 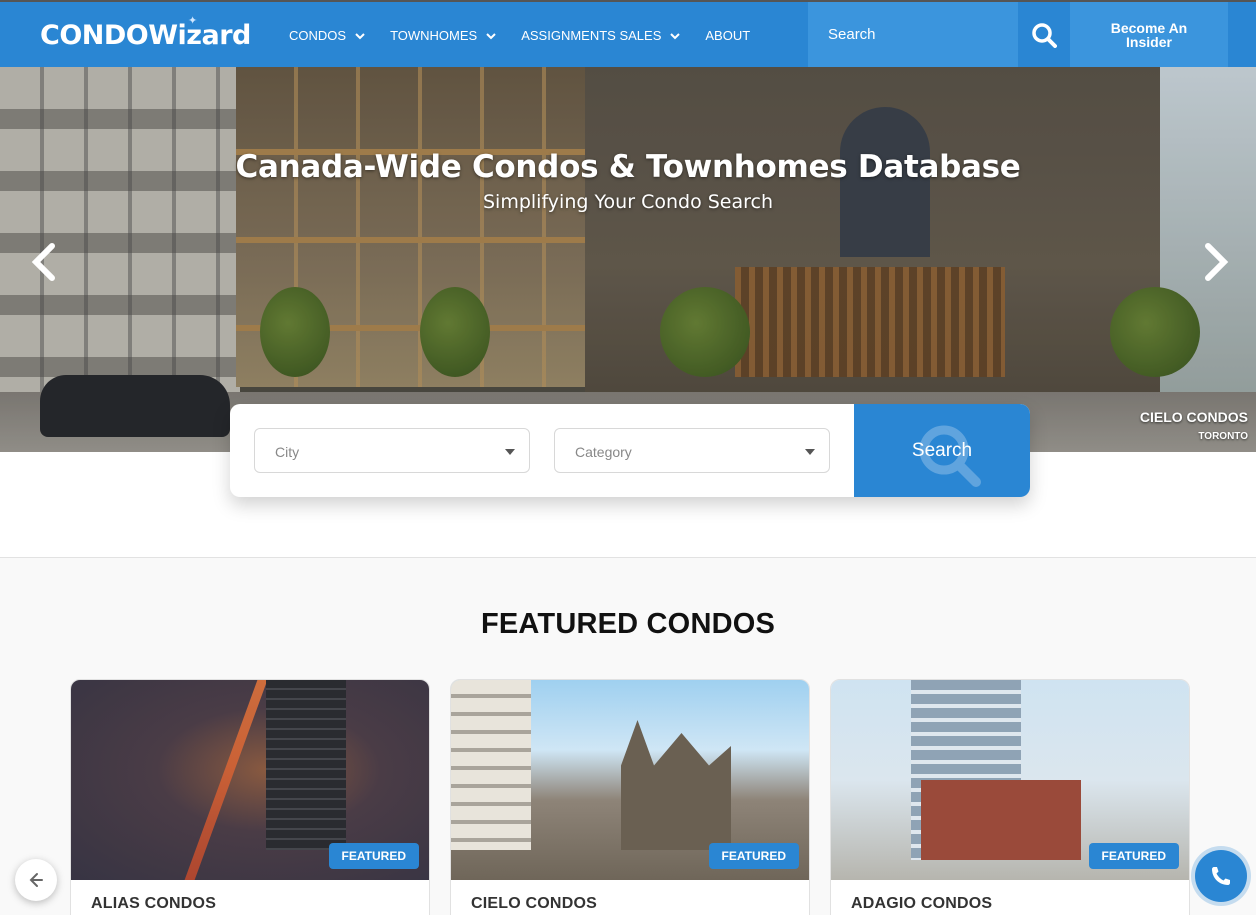 I want to click on hero-subtitle: Simplifying Your Condo Search, so click(x=628, y=202).